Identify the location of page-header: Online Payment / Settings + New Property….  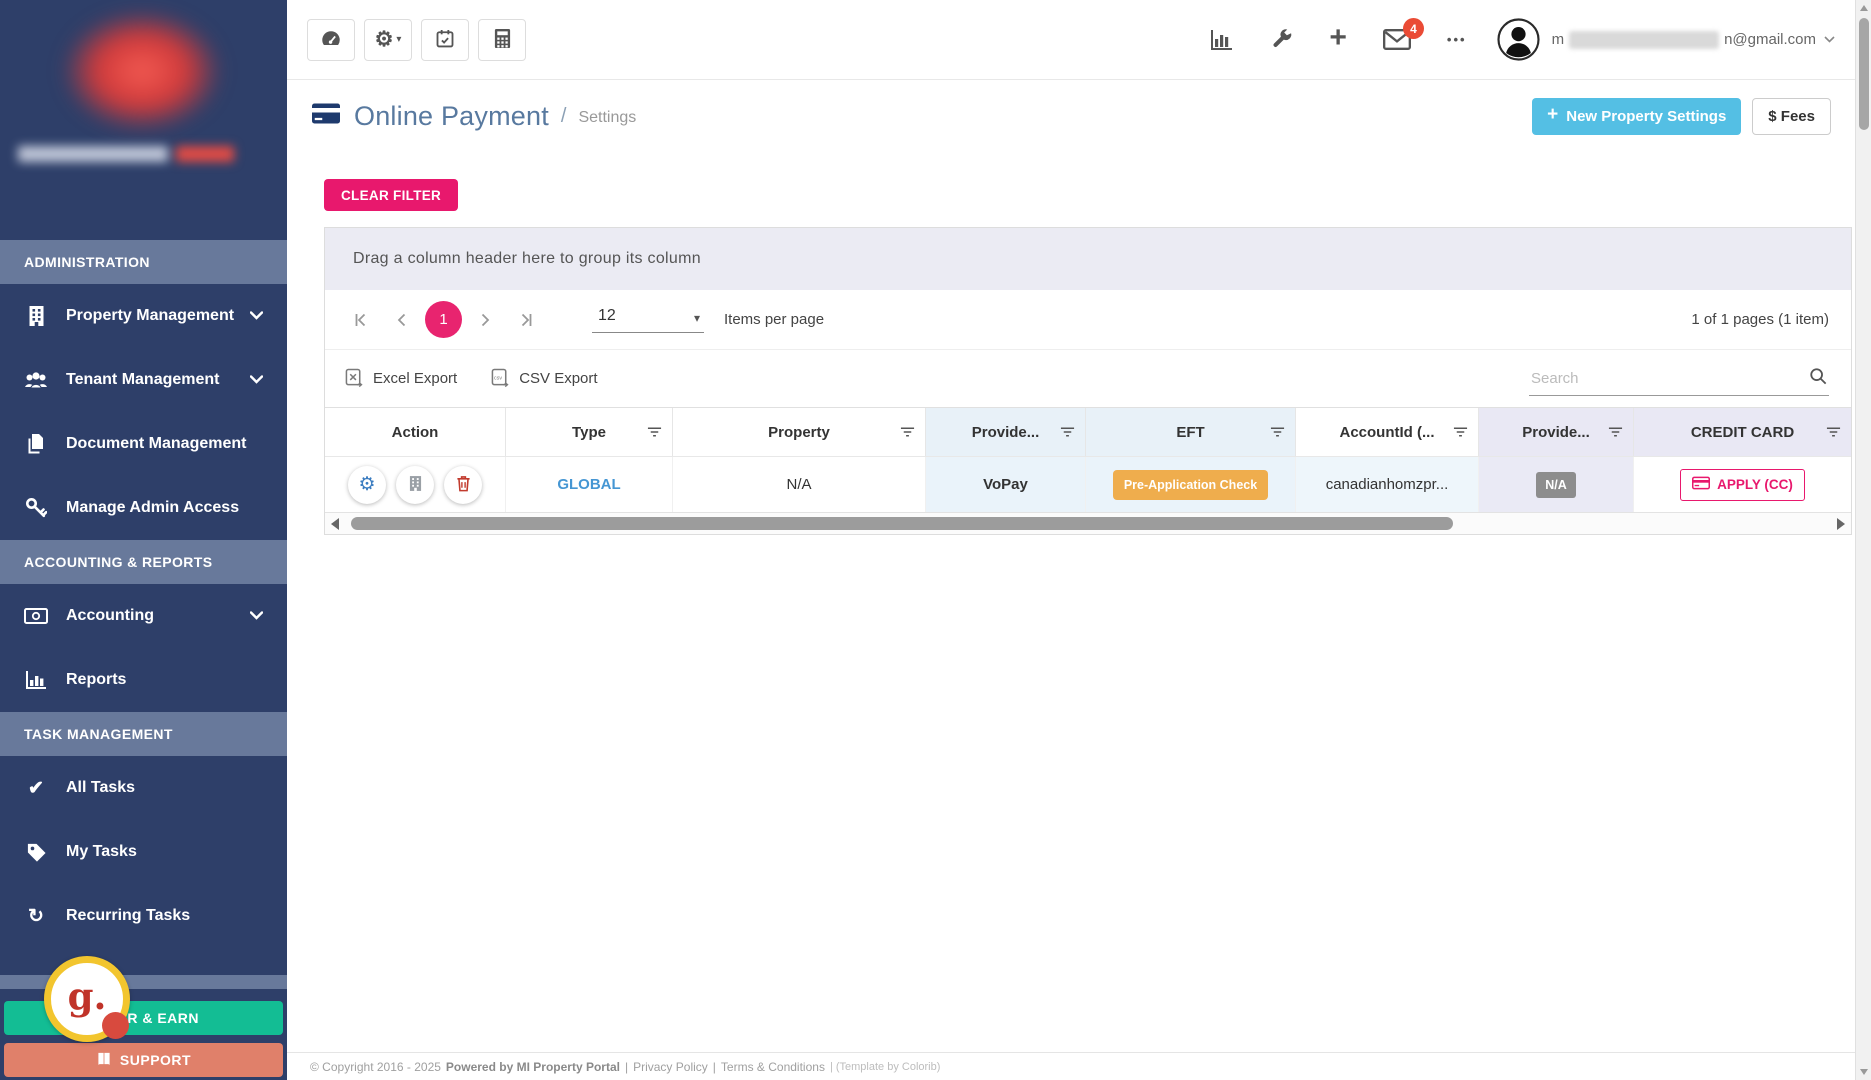
(1071, 116).